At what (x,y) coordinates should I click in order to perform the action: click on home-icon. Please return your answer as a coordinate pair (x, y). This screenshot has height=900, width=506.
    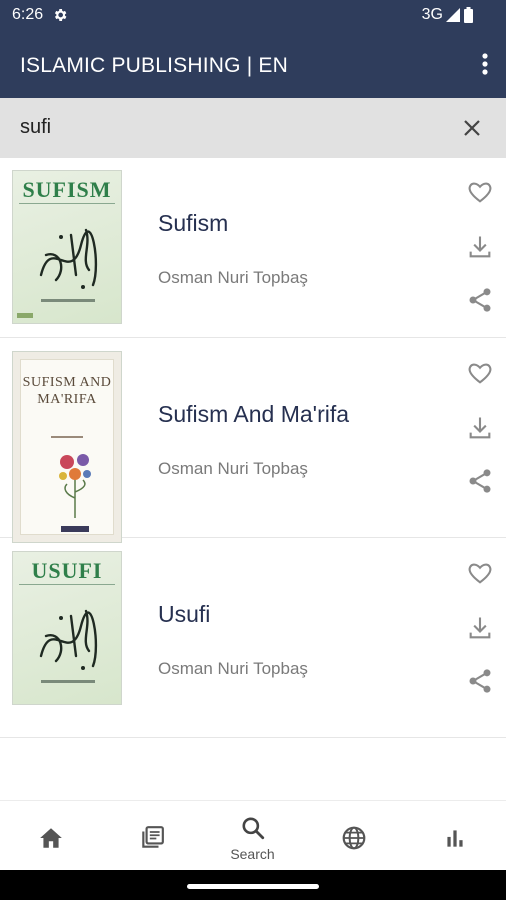
    Looking at the image, I should click on (51, 838).